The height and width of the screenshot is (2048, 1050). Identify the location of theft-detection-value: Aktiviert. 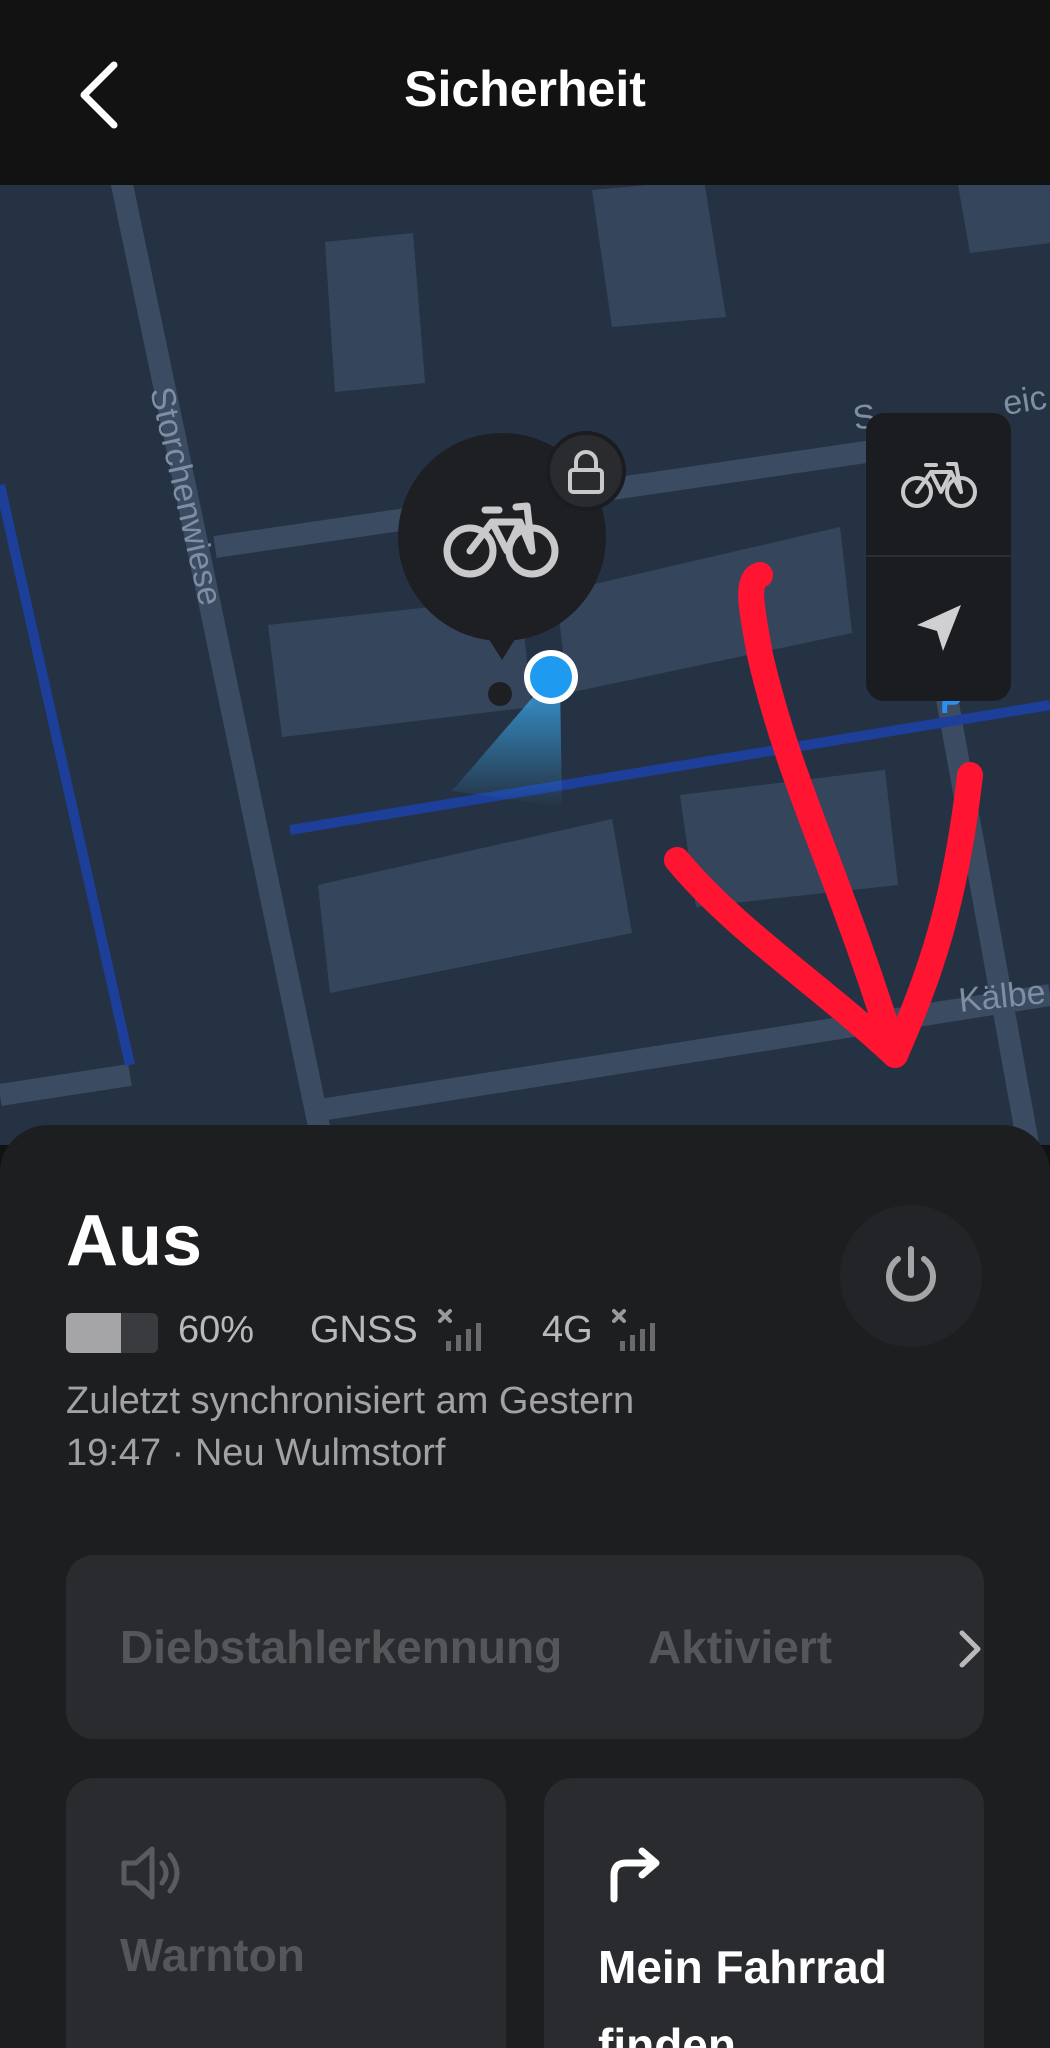
(740, 1647).